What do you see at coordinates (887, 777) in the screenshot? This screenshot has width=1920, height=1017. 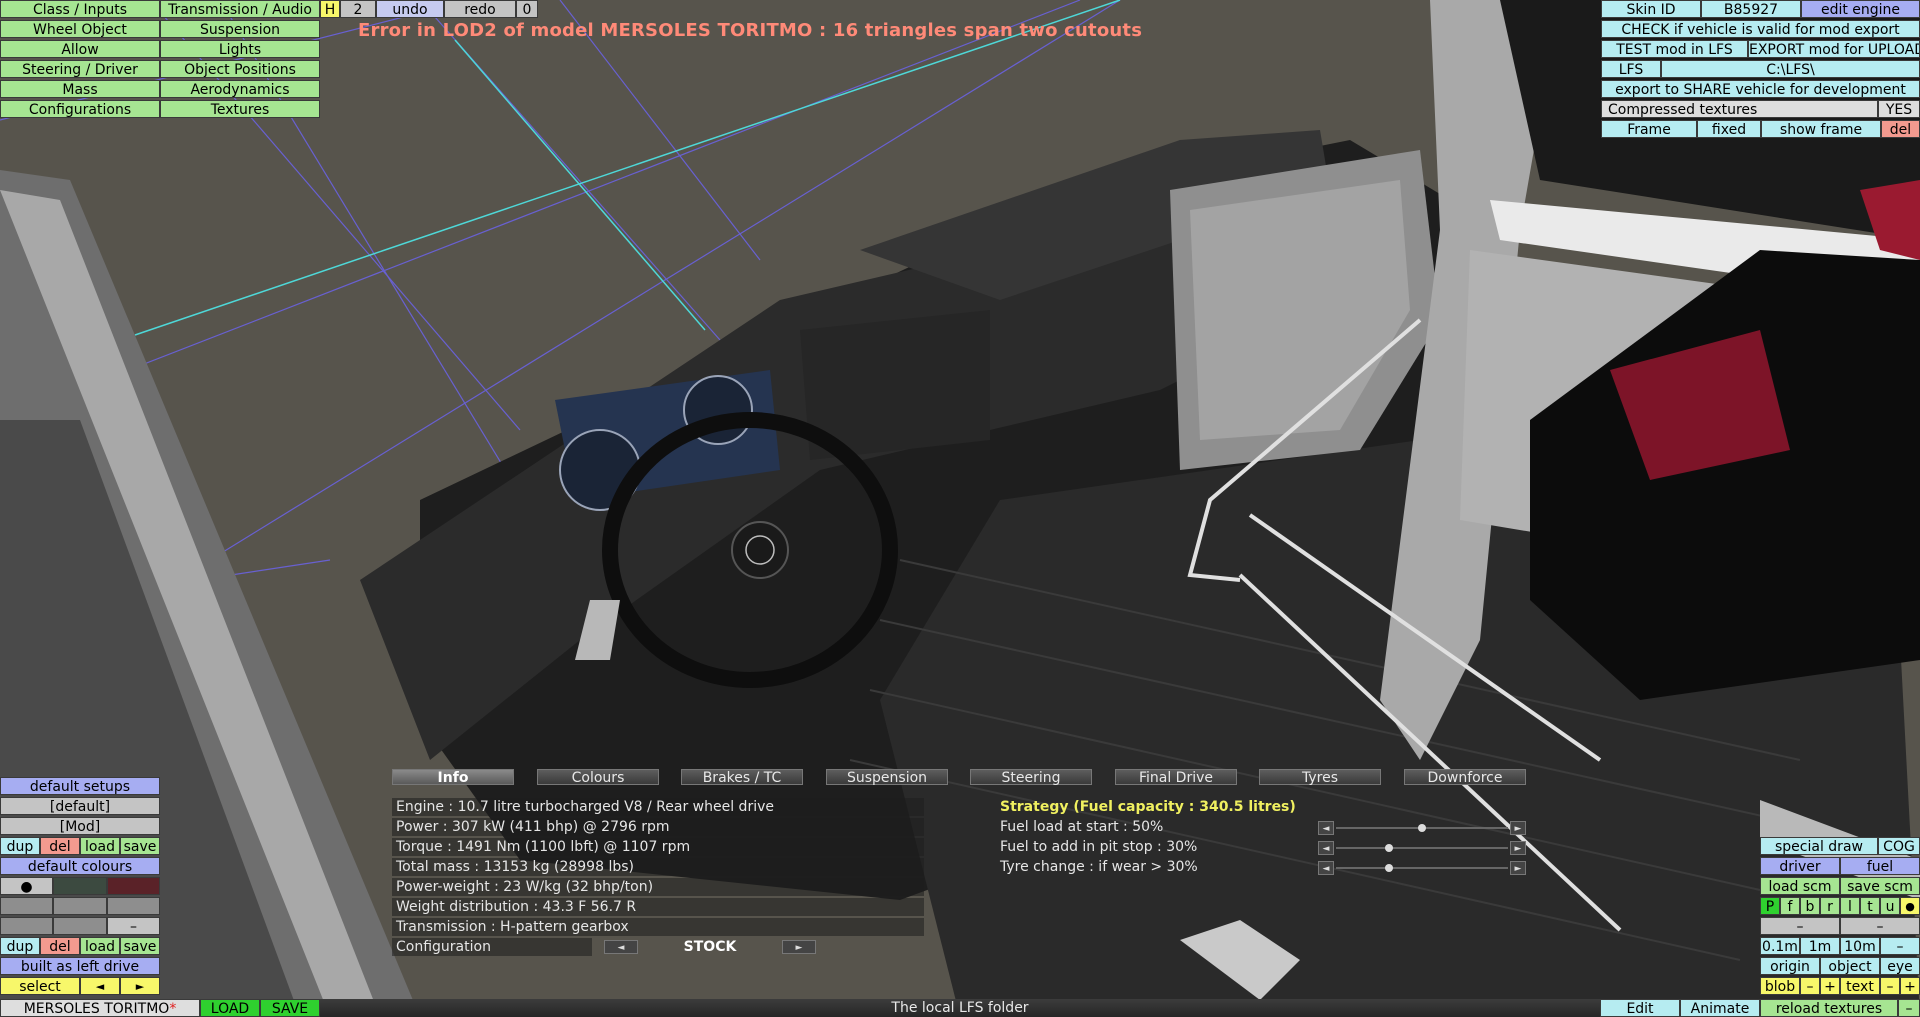 I see `tab-suspension: Suspension` at bounding box center [887, 777].